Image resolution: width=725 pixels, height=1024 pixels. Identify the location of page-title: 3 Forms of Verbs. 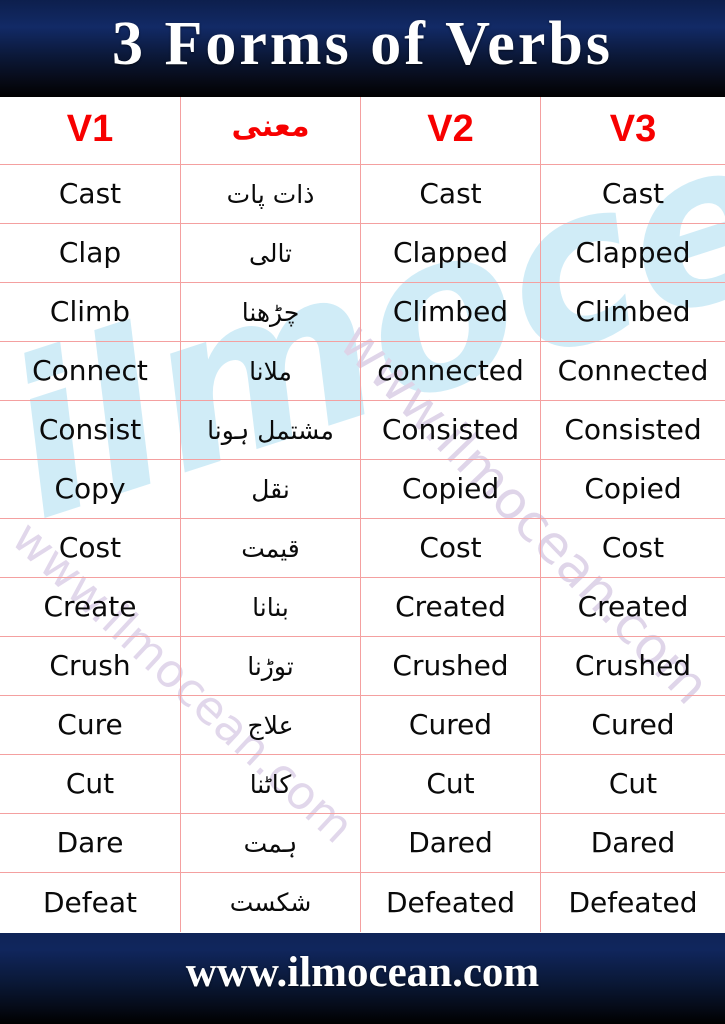
(362, 43).